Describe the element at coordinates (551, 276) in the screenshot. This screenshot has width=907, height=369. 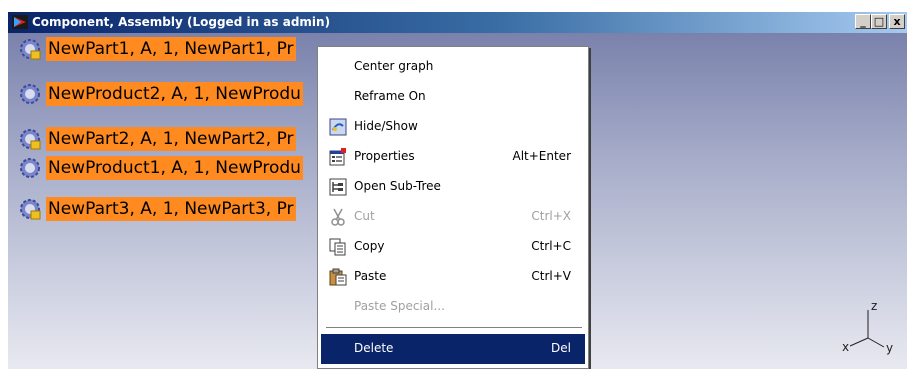
I see `menu-item-shortcut: Ctrl+V` at that location.